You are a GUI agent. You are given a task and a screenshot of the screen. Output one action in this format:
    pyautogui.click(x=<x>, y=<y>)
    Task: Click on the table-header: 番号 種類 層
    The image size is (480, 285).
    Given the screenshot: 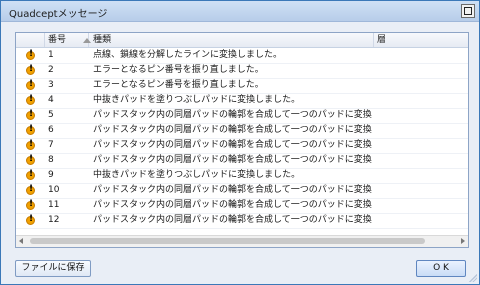 What is the action you would take?
    pyautogui.click(x=242, y=40)
    